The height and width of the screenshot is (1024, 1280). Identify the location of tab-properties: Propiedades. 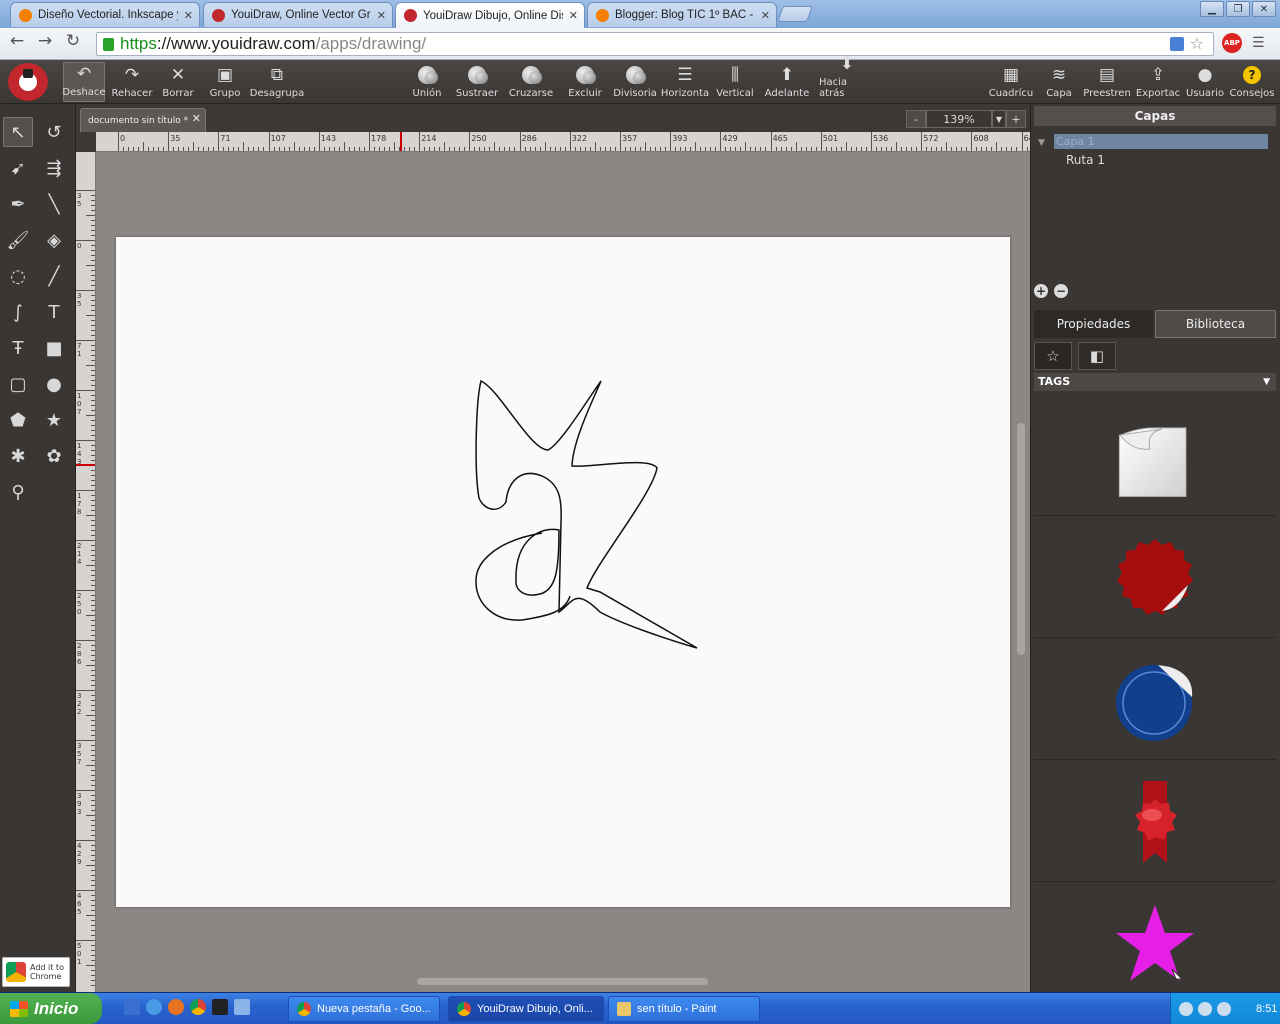
(1093, 324).